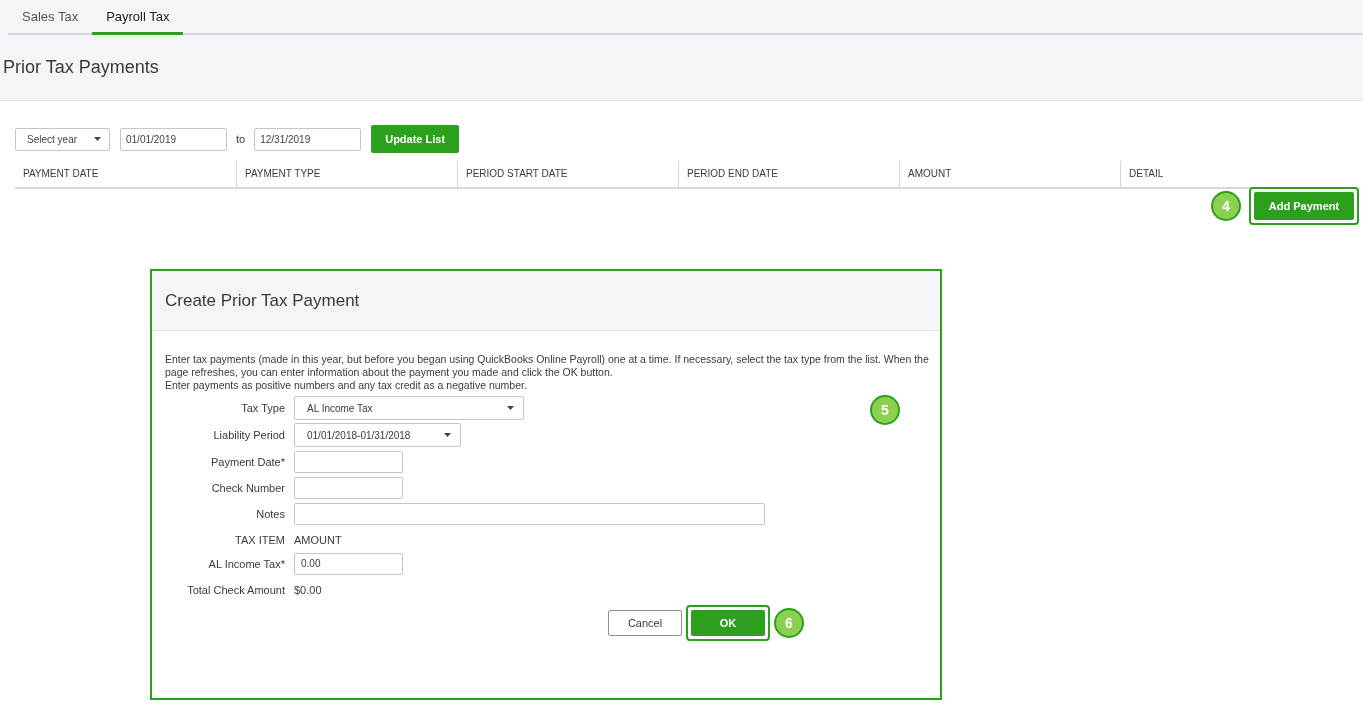  I want to click on field-label: Tax Type, so click(262, 408).